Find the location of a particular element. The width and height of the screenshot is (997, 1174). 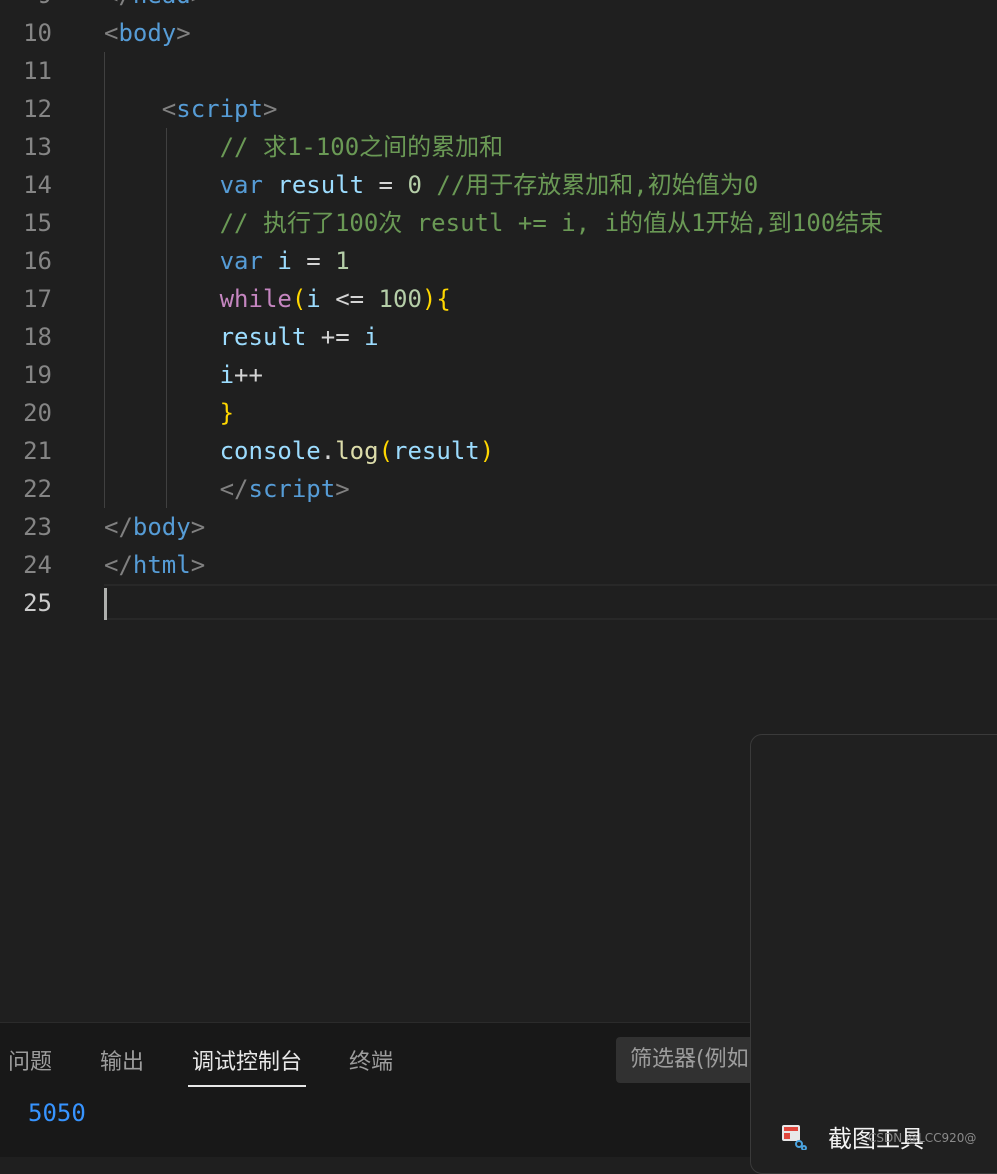

tab-terminal: 终端 is located at coordinates (371, 1065).